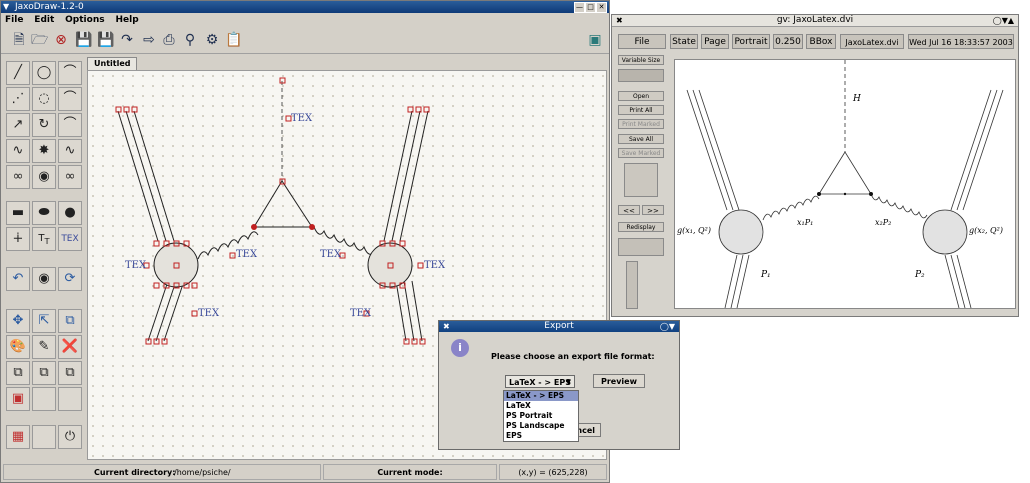  What do you see at coordinates (629, 210) in the screenshot?
I see `gv-prev-button: <<` at bounding box center [629, 210].